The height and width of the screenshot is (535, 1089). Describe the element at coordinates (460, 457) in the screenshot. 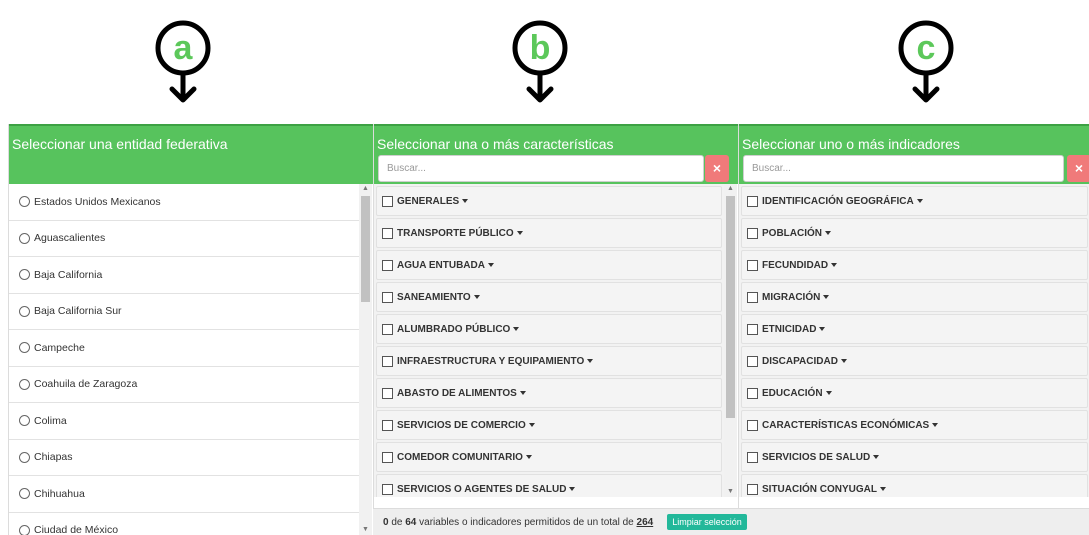

I see `feature-item-label: COMEDOR COMUNITARIO` at that location.